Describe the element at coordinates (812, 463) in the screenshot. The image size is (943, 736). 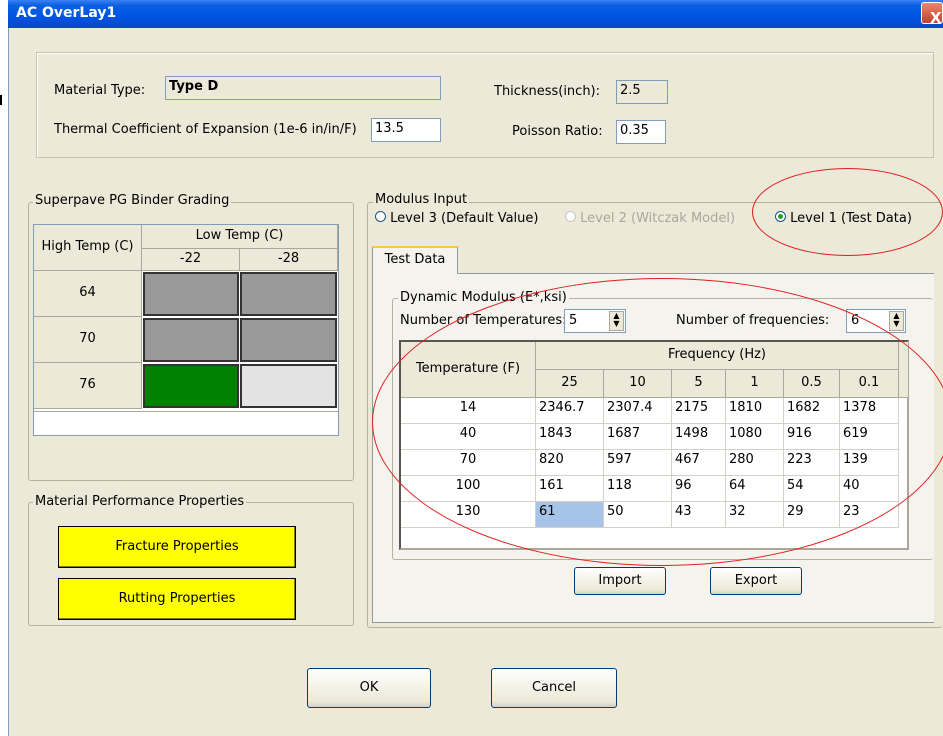
I see `modulus-cell: 223` at that location.